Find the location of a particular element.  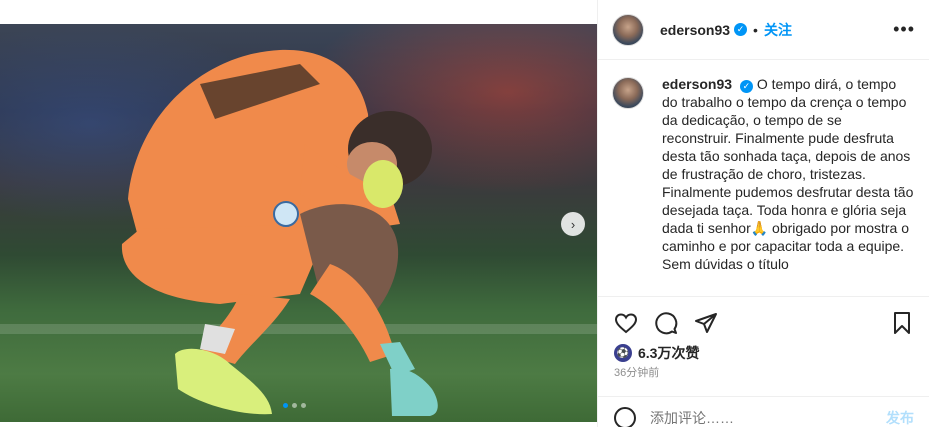

header-username: ederson93 is located at coordinates (695, 30).